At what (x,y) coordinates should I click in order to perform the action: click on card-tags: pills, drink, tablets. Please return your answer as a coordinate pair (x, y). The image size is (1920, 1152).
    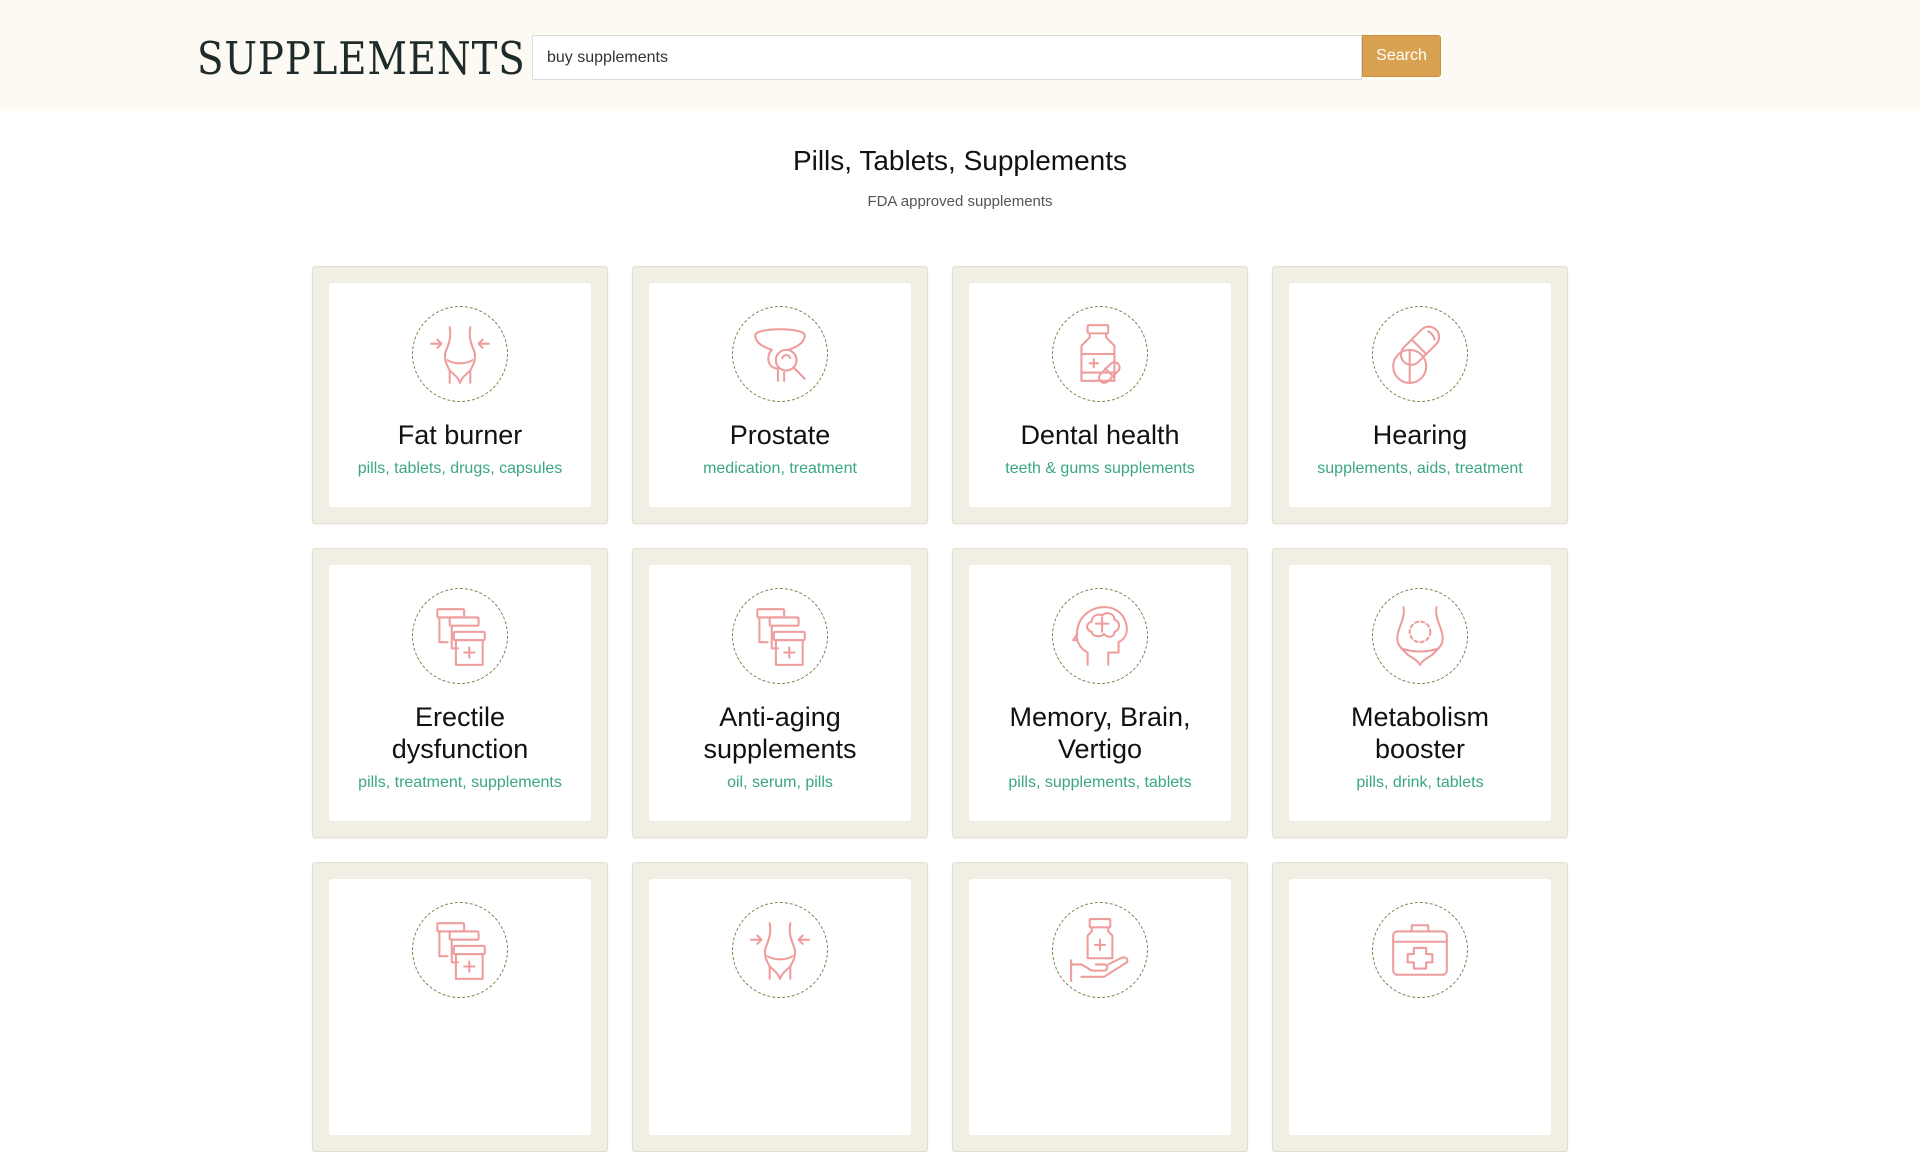
    Looking at the image, I should click on (1420, 782).